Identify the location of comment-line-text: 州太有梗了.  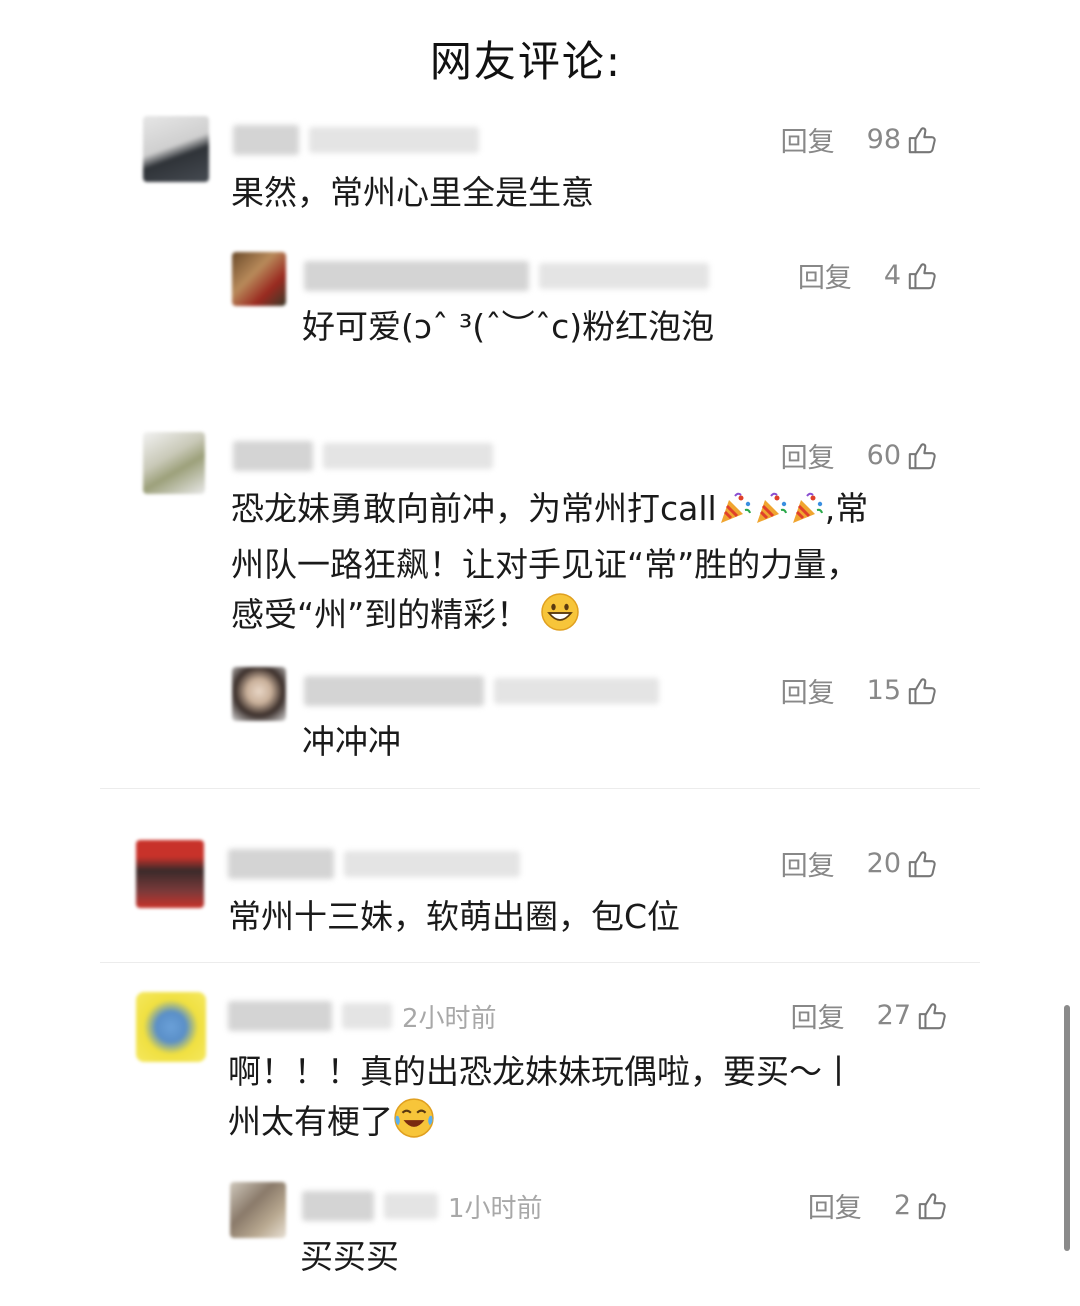
(310, 1121).